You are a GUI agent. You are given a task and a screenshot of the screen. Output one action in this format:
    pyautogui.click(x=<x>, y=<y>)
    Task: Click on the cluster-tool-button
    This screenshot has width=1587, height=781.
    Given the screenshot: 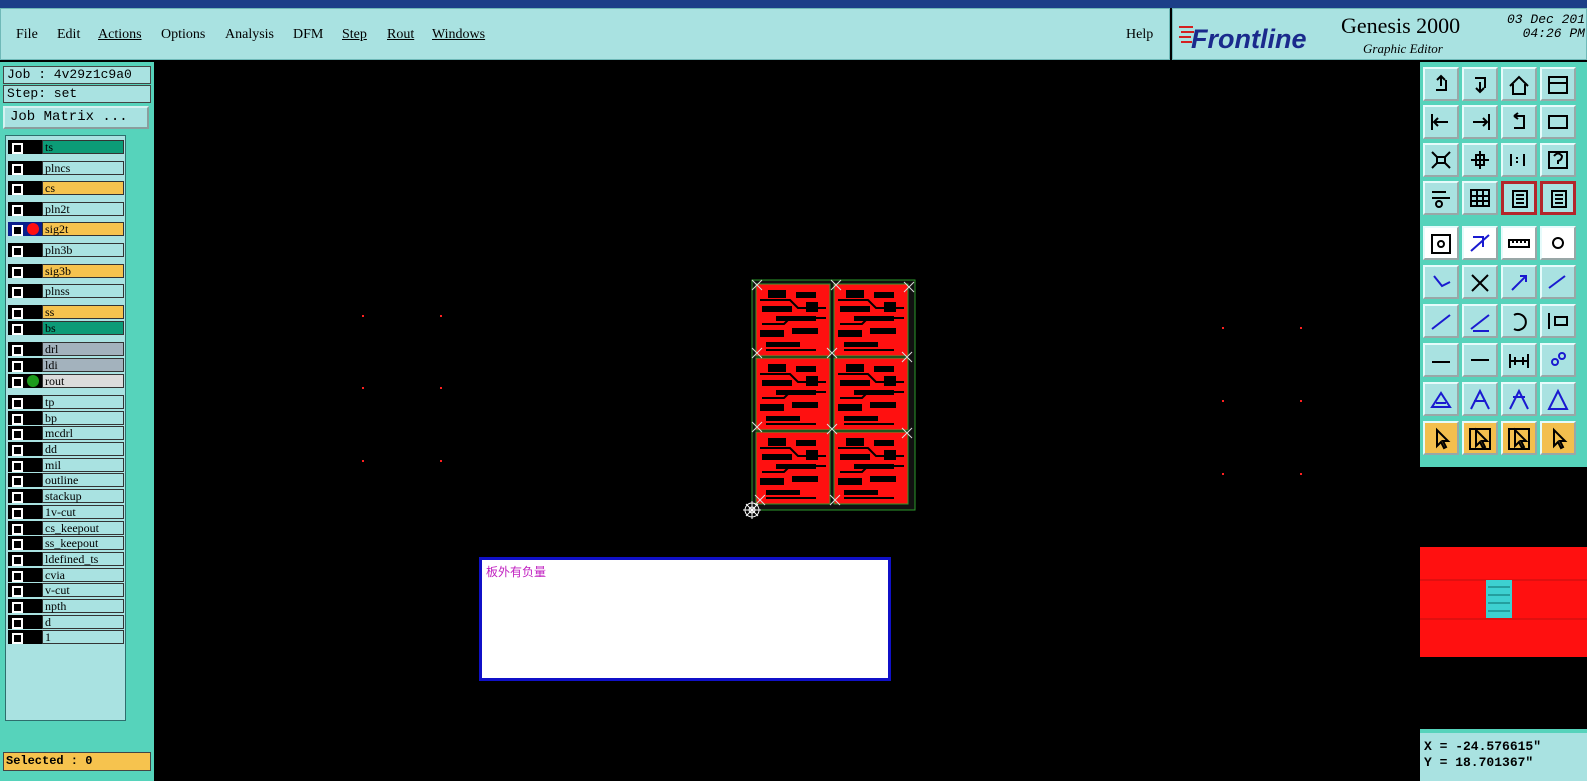 What is the action you would take?
    pyautogui.click(x=1558, y=360)
    